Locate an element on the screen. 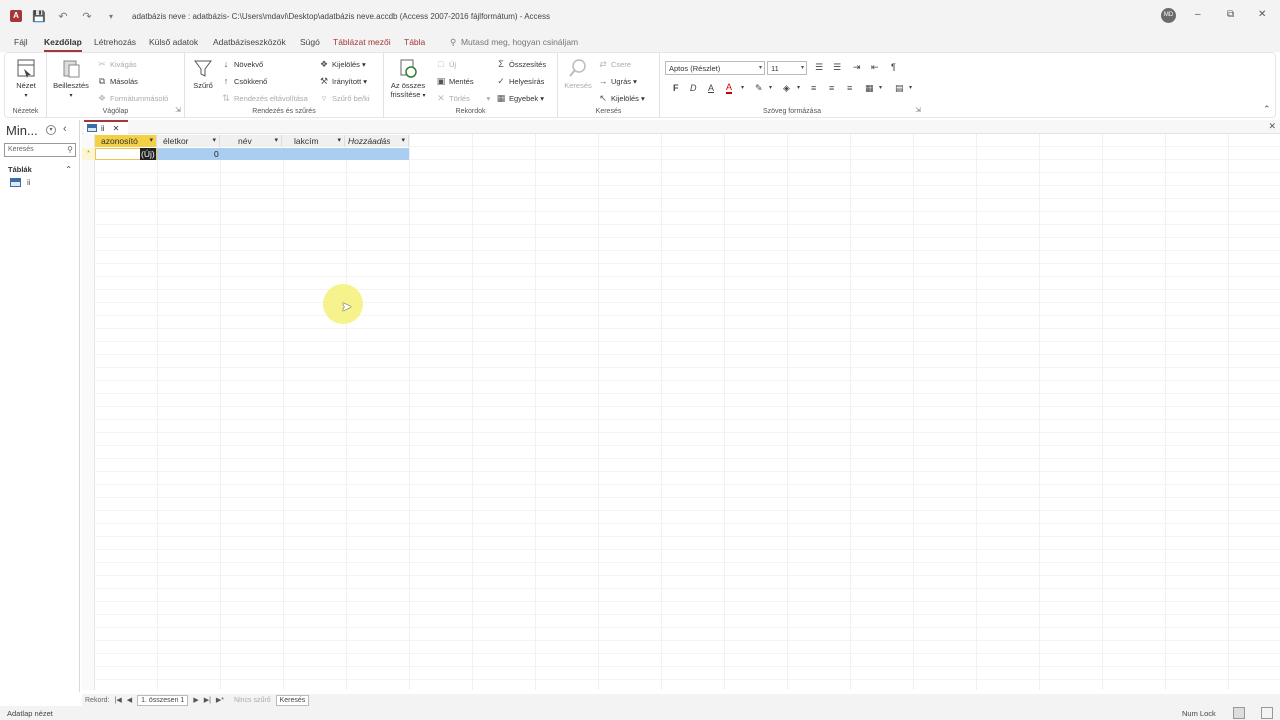 The image size is (1280, 720). new-record-nav-icon: ▶* is located at coordinates (220, 700).